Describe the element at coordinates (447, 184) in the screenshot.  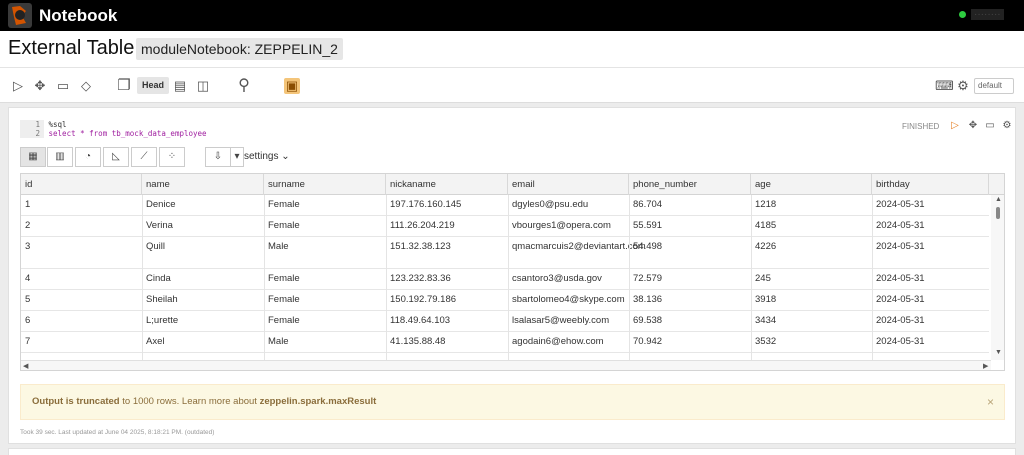
I see `column-header: nickaname` at that location.